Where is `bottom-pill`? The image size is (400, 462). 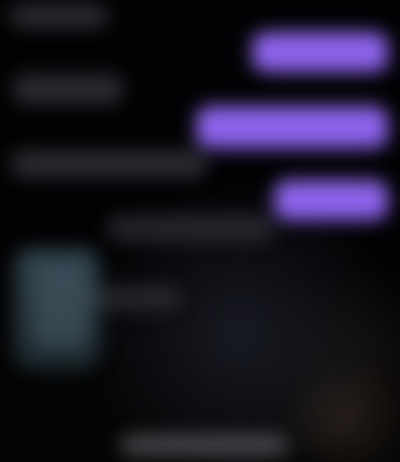 bottom-pill is located at coordinates (204, 445).